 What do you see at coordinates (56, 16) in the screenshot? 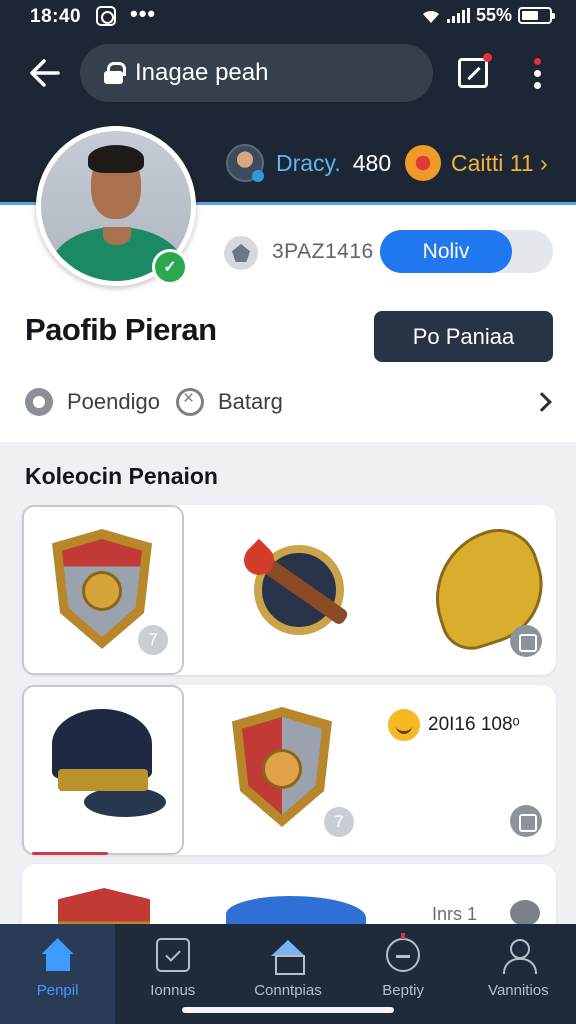
I see `status-time: 18:40` at bounding box center [56, 16].